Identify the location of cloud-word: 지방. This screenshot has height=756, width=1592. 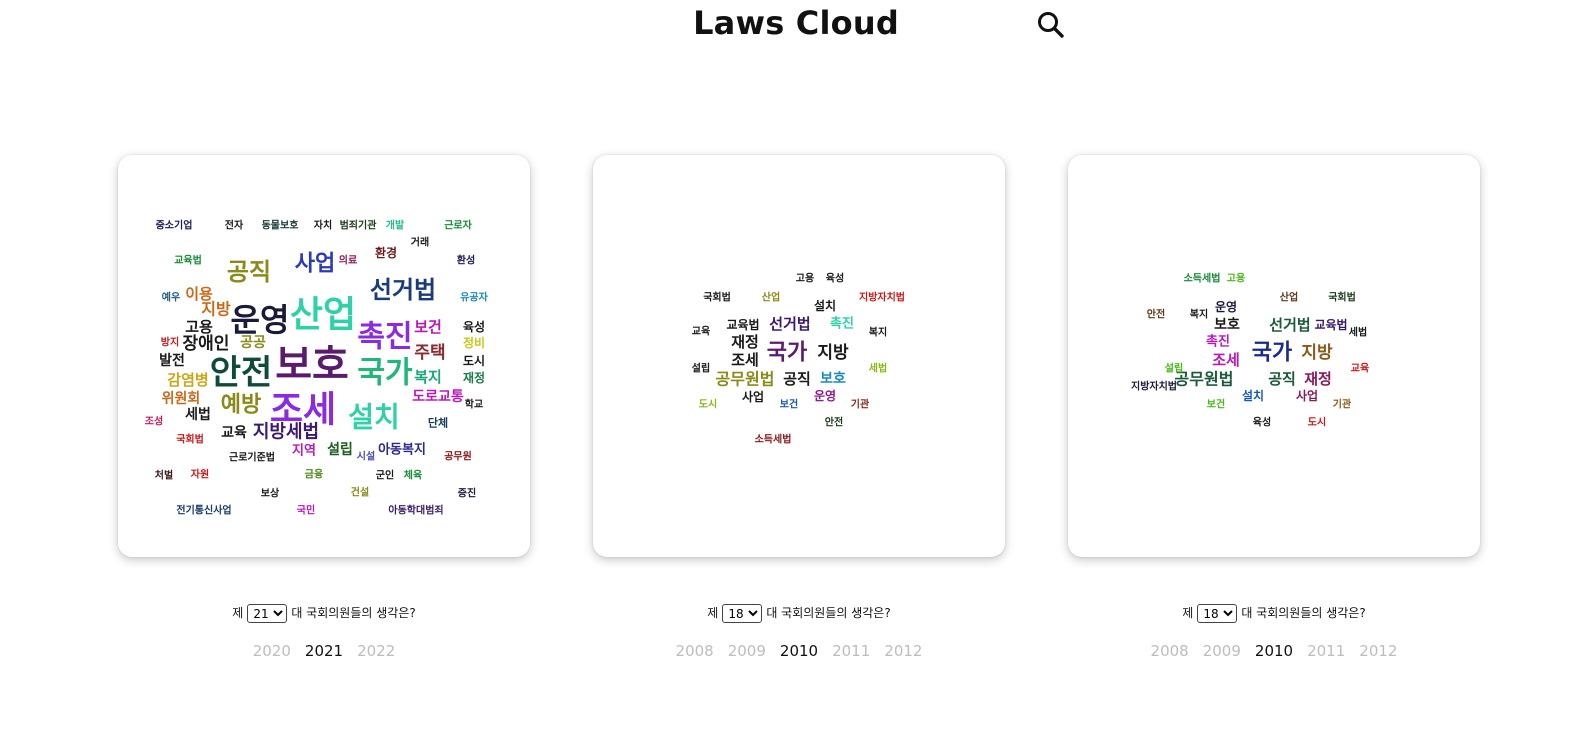
(1317, 353).